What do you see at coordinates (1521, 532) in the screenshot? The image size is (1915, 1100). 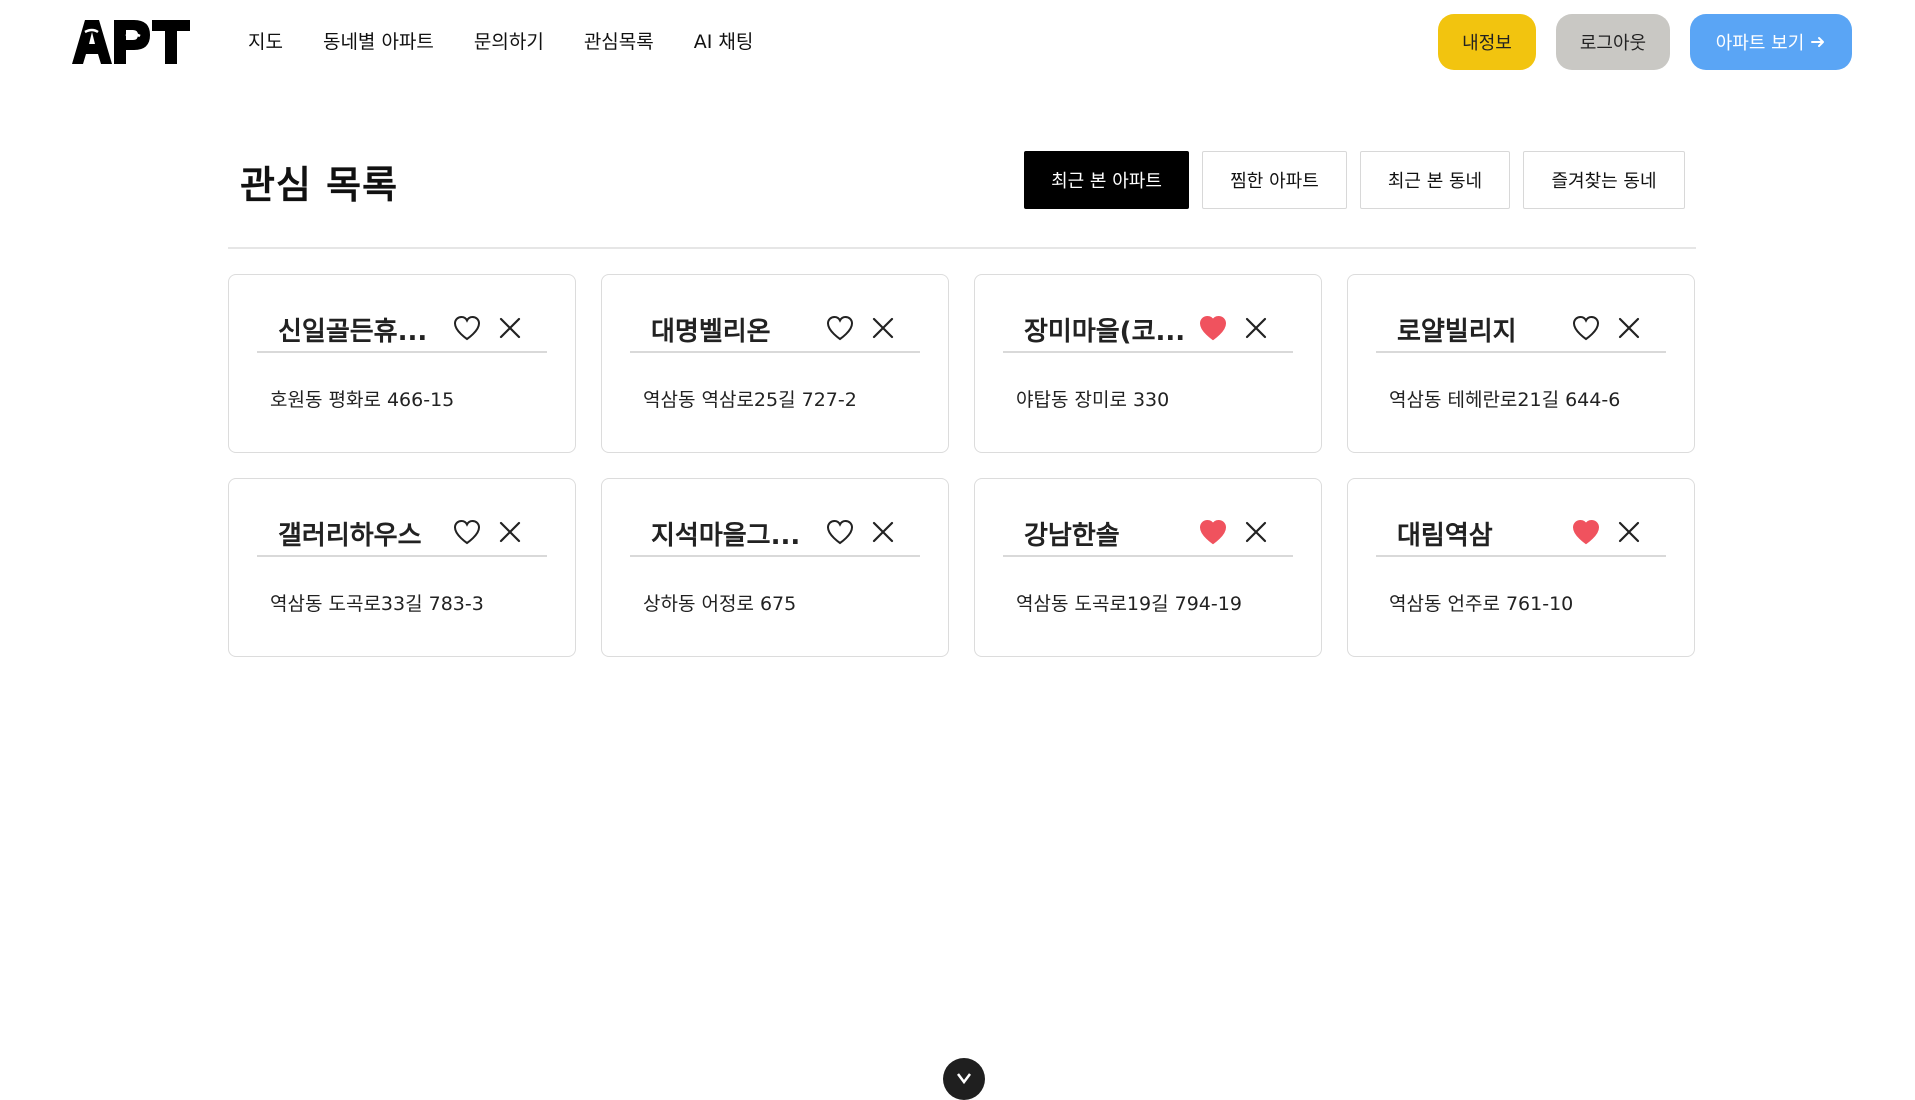 I see `card-header: 대림역삼` at bounding box center [1521, 532].